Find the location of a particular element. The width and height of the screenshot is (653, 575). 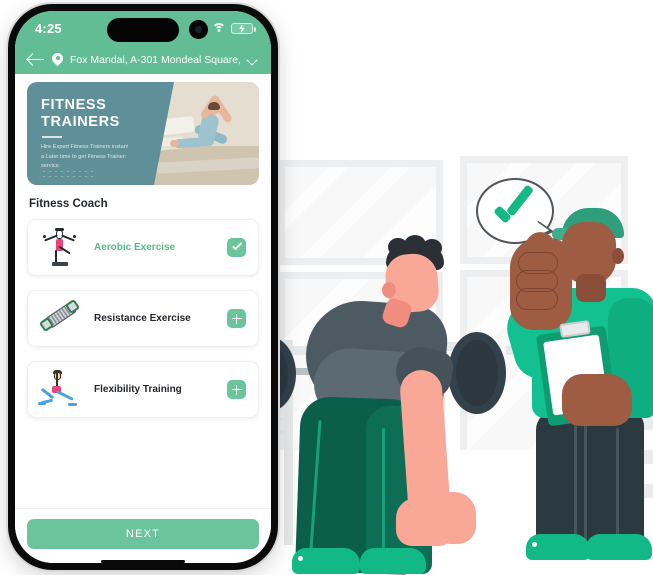

chevron-down-icon is located at coordinates (252, 60).